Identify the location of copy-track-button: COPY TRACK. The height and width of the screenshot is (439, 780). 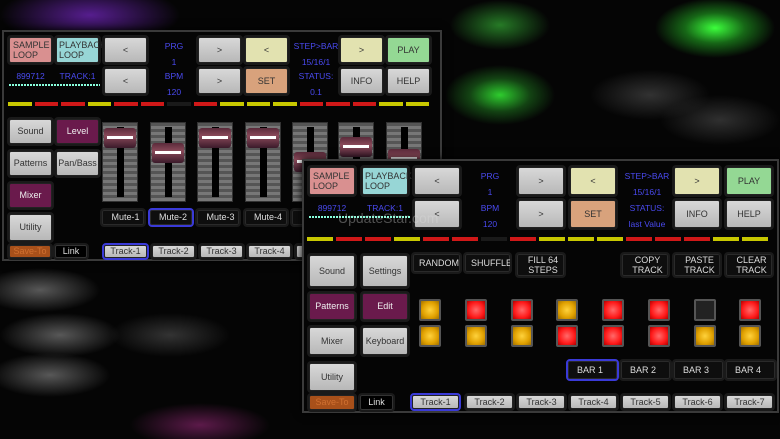
(645, 265).